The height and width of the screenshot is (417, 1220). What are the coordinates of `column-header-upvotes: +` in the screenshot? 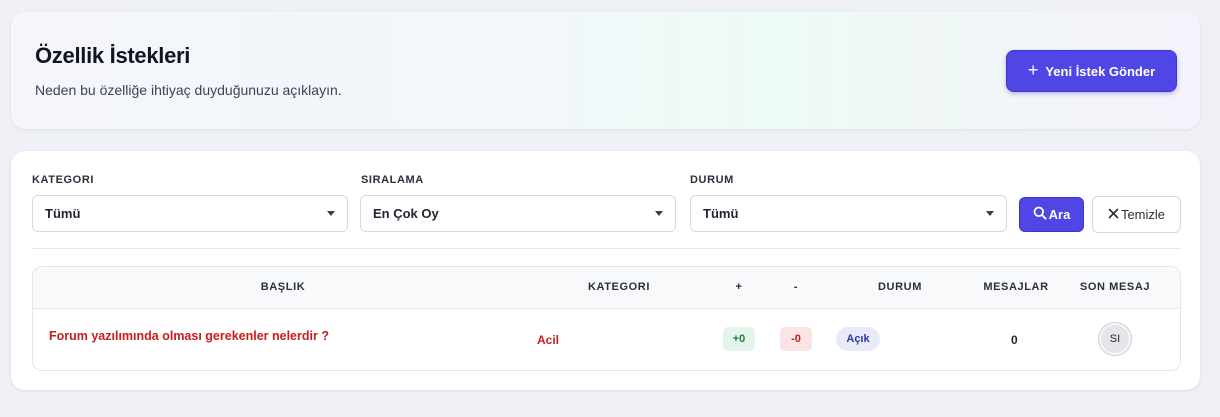 It's located at (739, 287).